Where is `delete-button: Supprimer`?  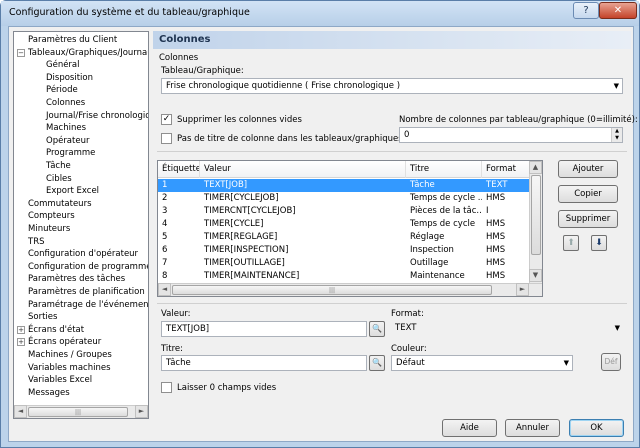 delete-button: Supprimer is located at coordinates (588, 219).